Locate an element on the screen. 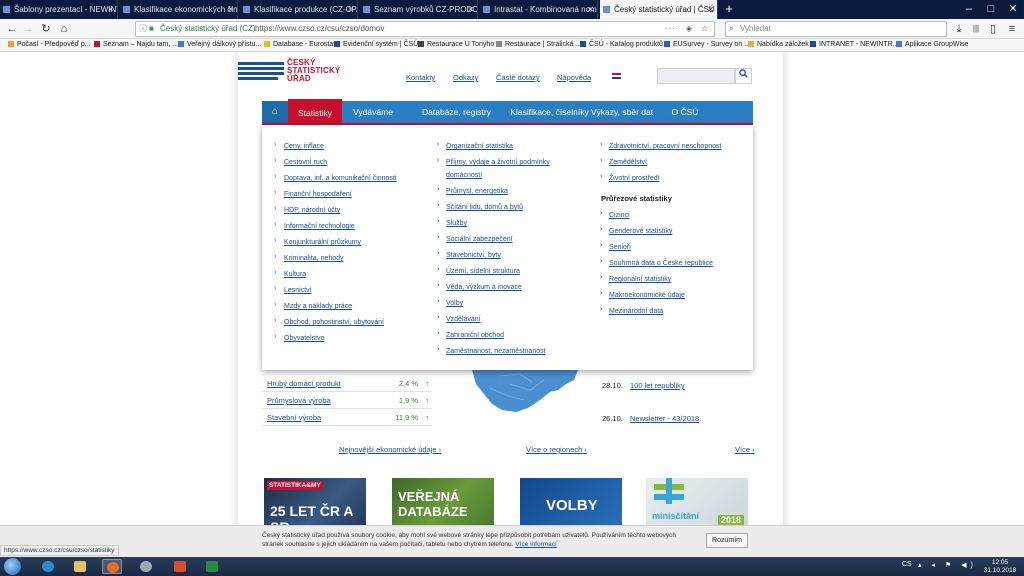 This screenshot has height=576, width=1024. menu-link: Makroekonomické údaje is located at coordinates (647, 295).